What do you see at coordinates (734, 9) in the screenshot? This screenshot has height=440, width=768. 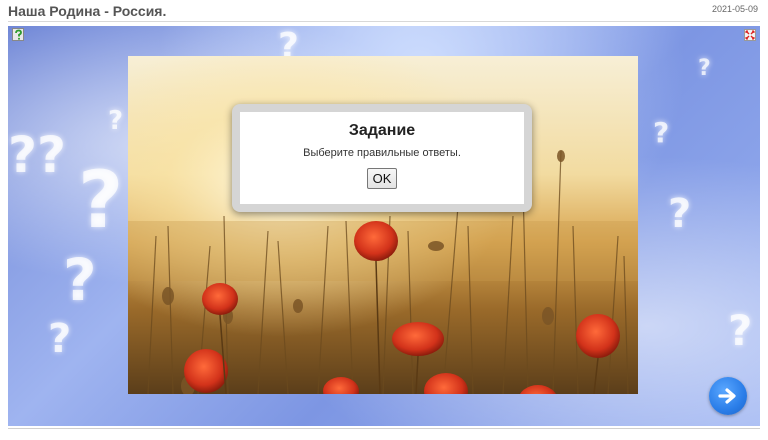 I see `date-label: 2021-05-09` at bounding box center [734, 9].